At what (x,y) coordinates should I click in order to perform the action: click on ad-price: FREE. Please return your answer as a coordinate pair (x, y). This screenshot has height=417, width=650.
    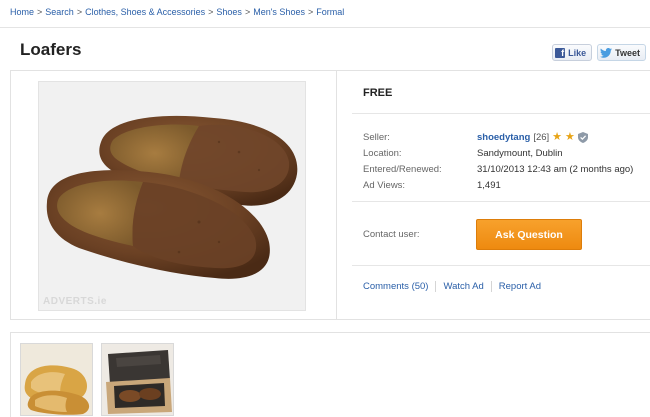
    Looking at the image, I should click on (378, 93).